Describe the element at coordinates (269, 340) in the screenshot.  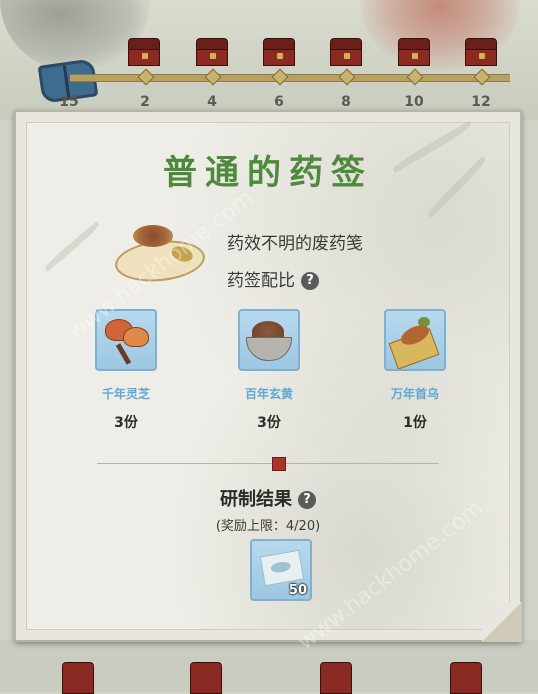
I see `xuanhuang-icon` at that location.